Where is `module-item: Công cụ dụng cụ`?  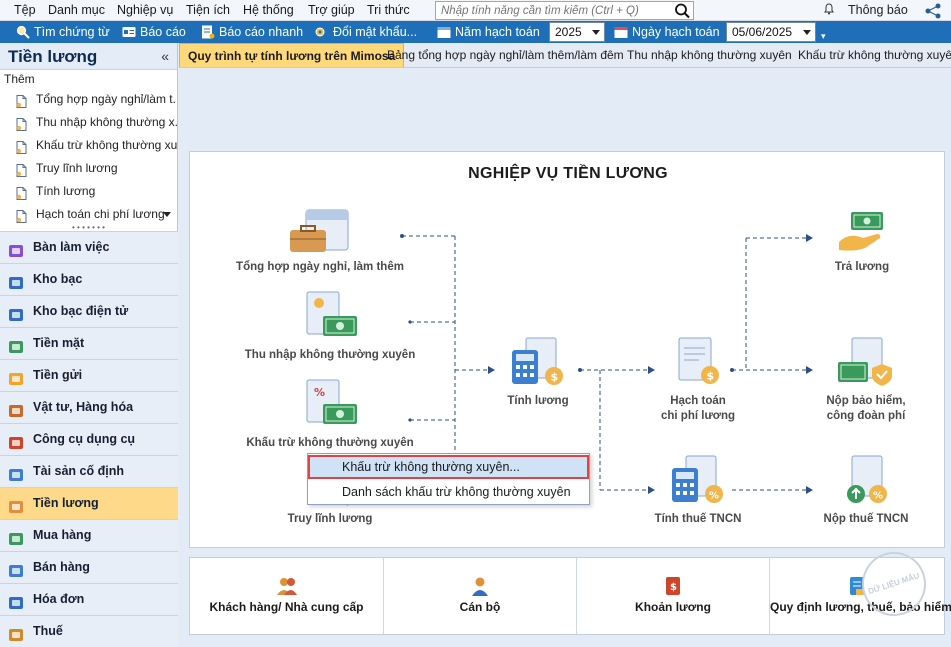 module-item: Công cụ dụng cụ is located at coordinates (89, 439).